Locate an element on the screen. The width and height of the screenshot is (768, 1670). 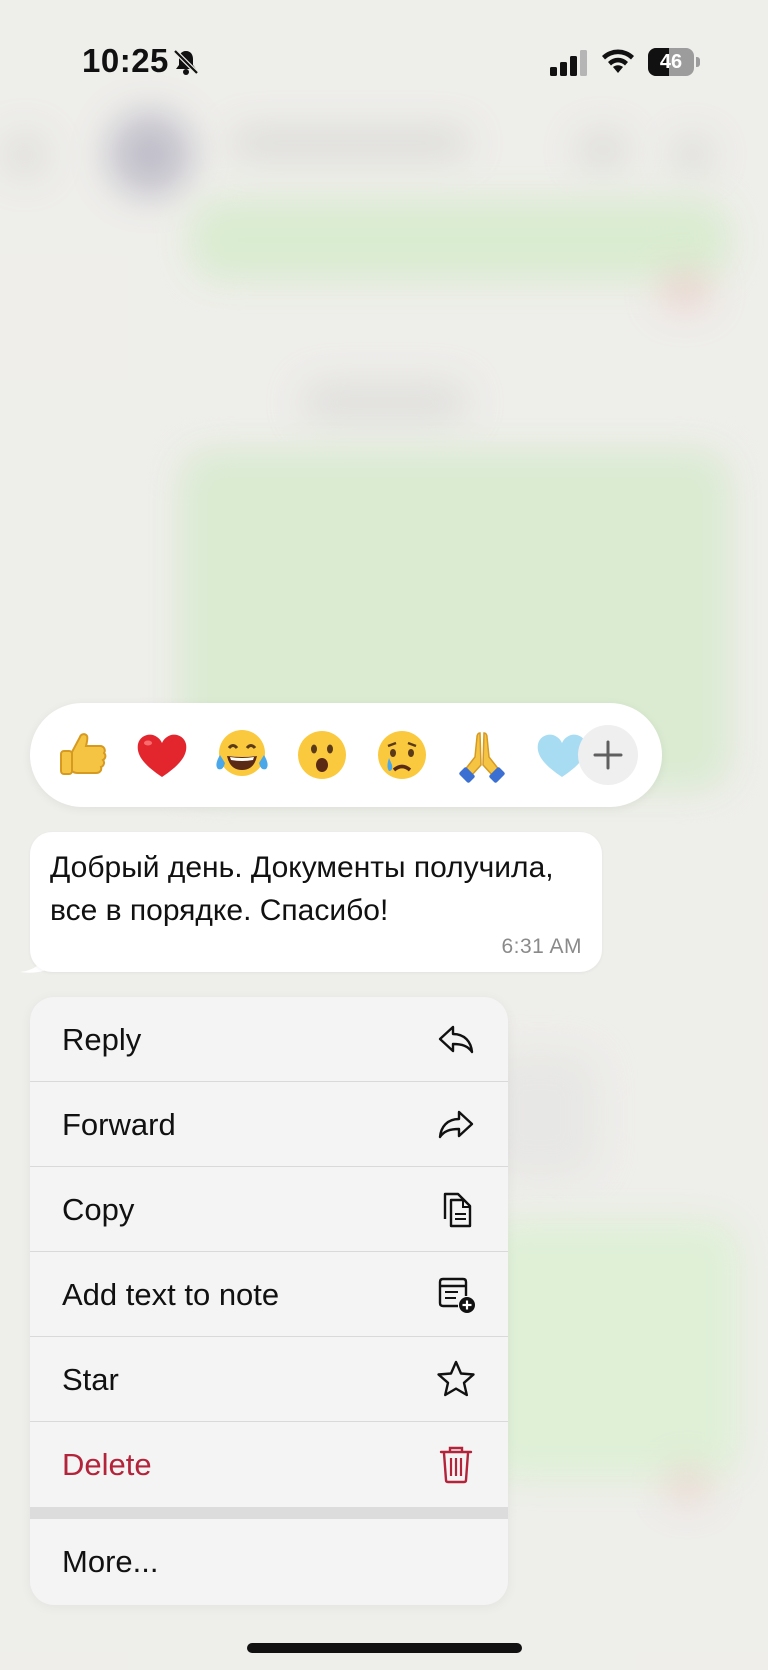
status-time: 10:25 is located at coordinates (125, 60).